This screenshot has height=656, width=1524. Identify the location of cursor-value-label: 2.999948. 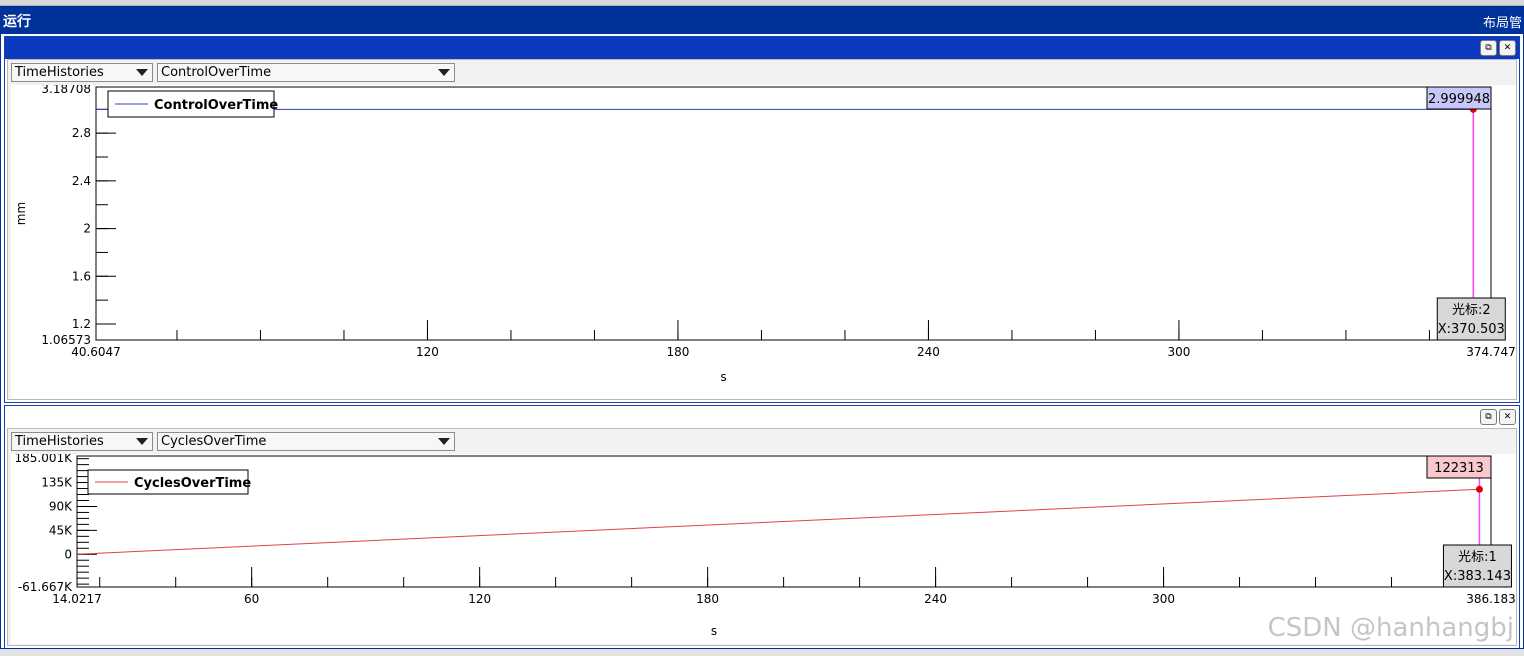
(1459, 99).